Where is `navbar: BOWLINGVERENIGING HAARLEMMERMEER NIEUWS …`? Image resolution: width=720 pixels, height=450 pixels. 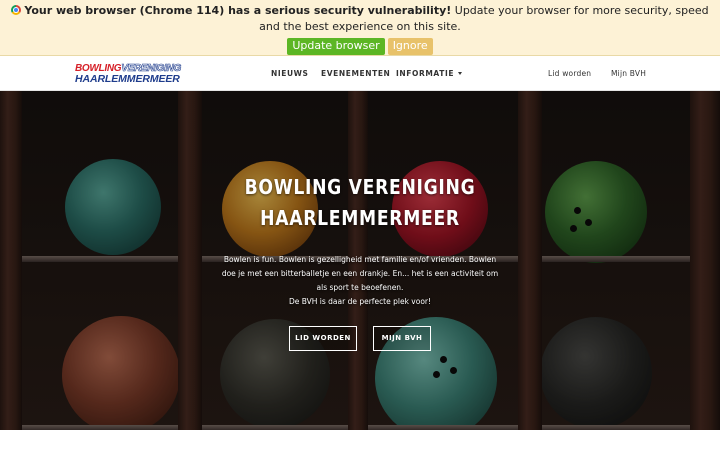 navbar: BOWLINGVERENIGING HAARLEMMERMEER NIEUWS … is located at coordinates (360, 74).